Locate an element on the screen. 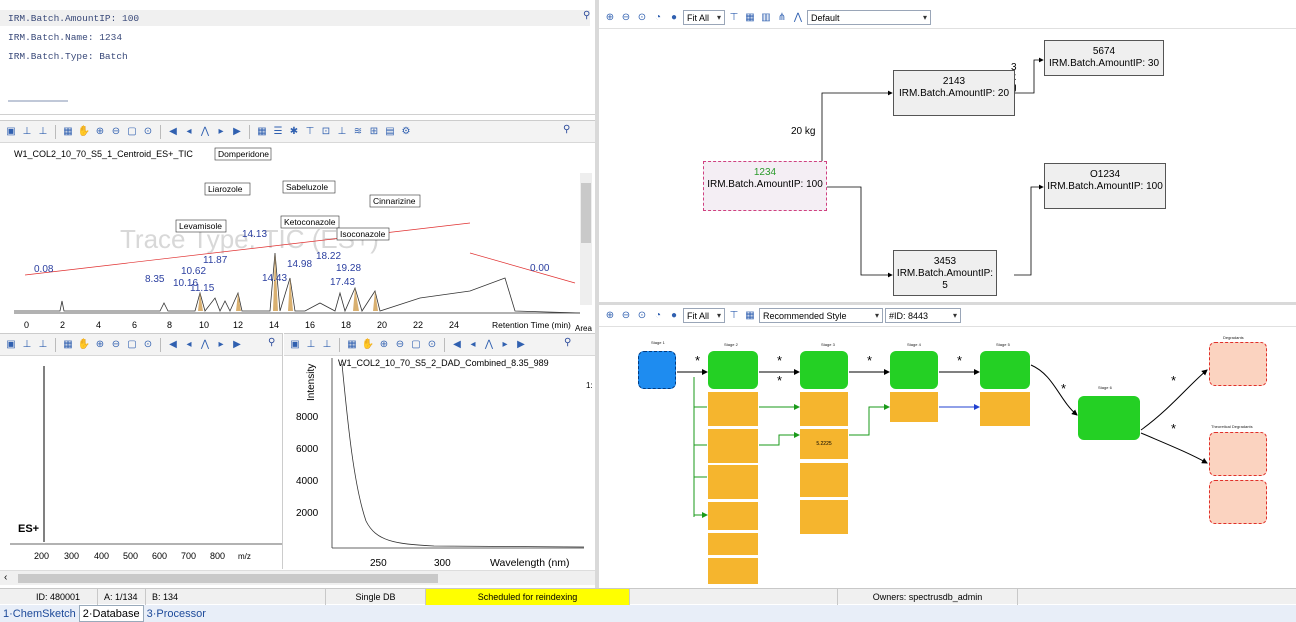  style-select: Default ▾ is located at coordinates (869, 17).